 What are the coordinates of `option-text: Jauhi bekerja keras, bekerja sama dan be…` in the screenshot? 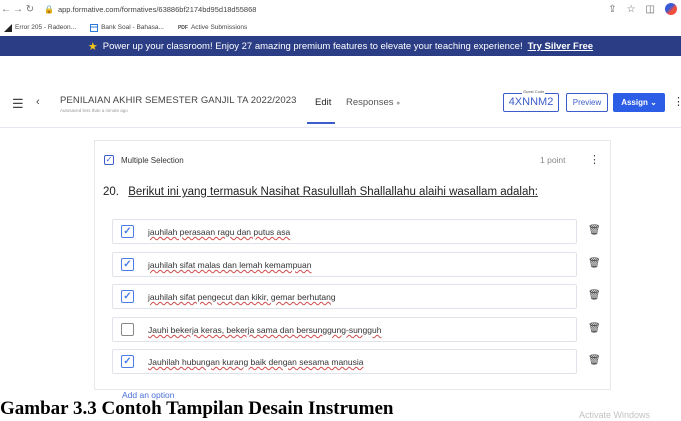 It's located at (264, 330).